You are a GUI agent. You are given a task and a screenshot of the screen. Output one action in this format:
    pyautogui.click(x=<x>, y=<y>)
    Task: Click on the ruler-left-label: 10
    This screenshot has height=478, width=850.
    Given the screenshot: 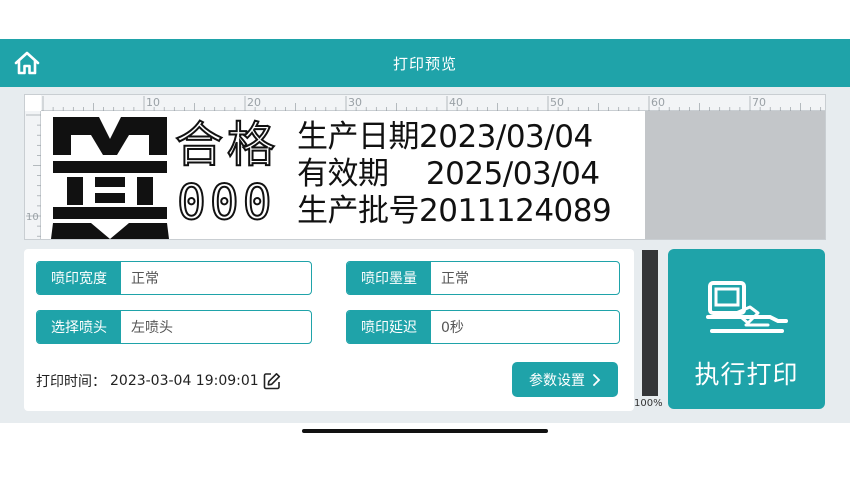 What is the action you would take?
    pyautogui.click(x=32, y=217)
    